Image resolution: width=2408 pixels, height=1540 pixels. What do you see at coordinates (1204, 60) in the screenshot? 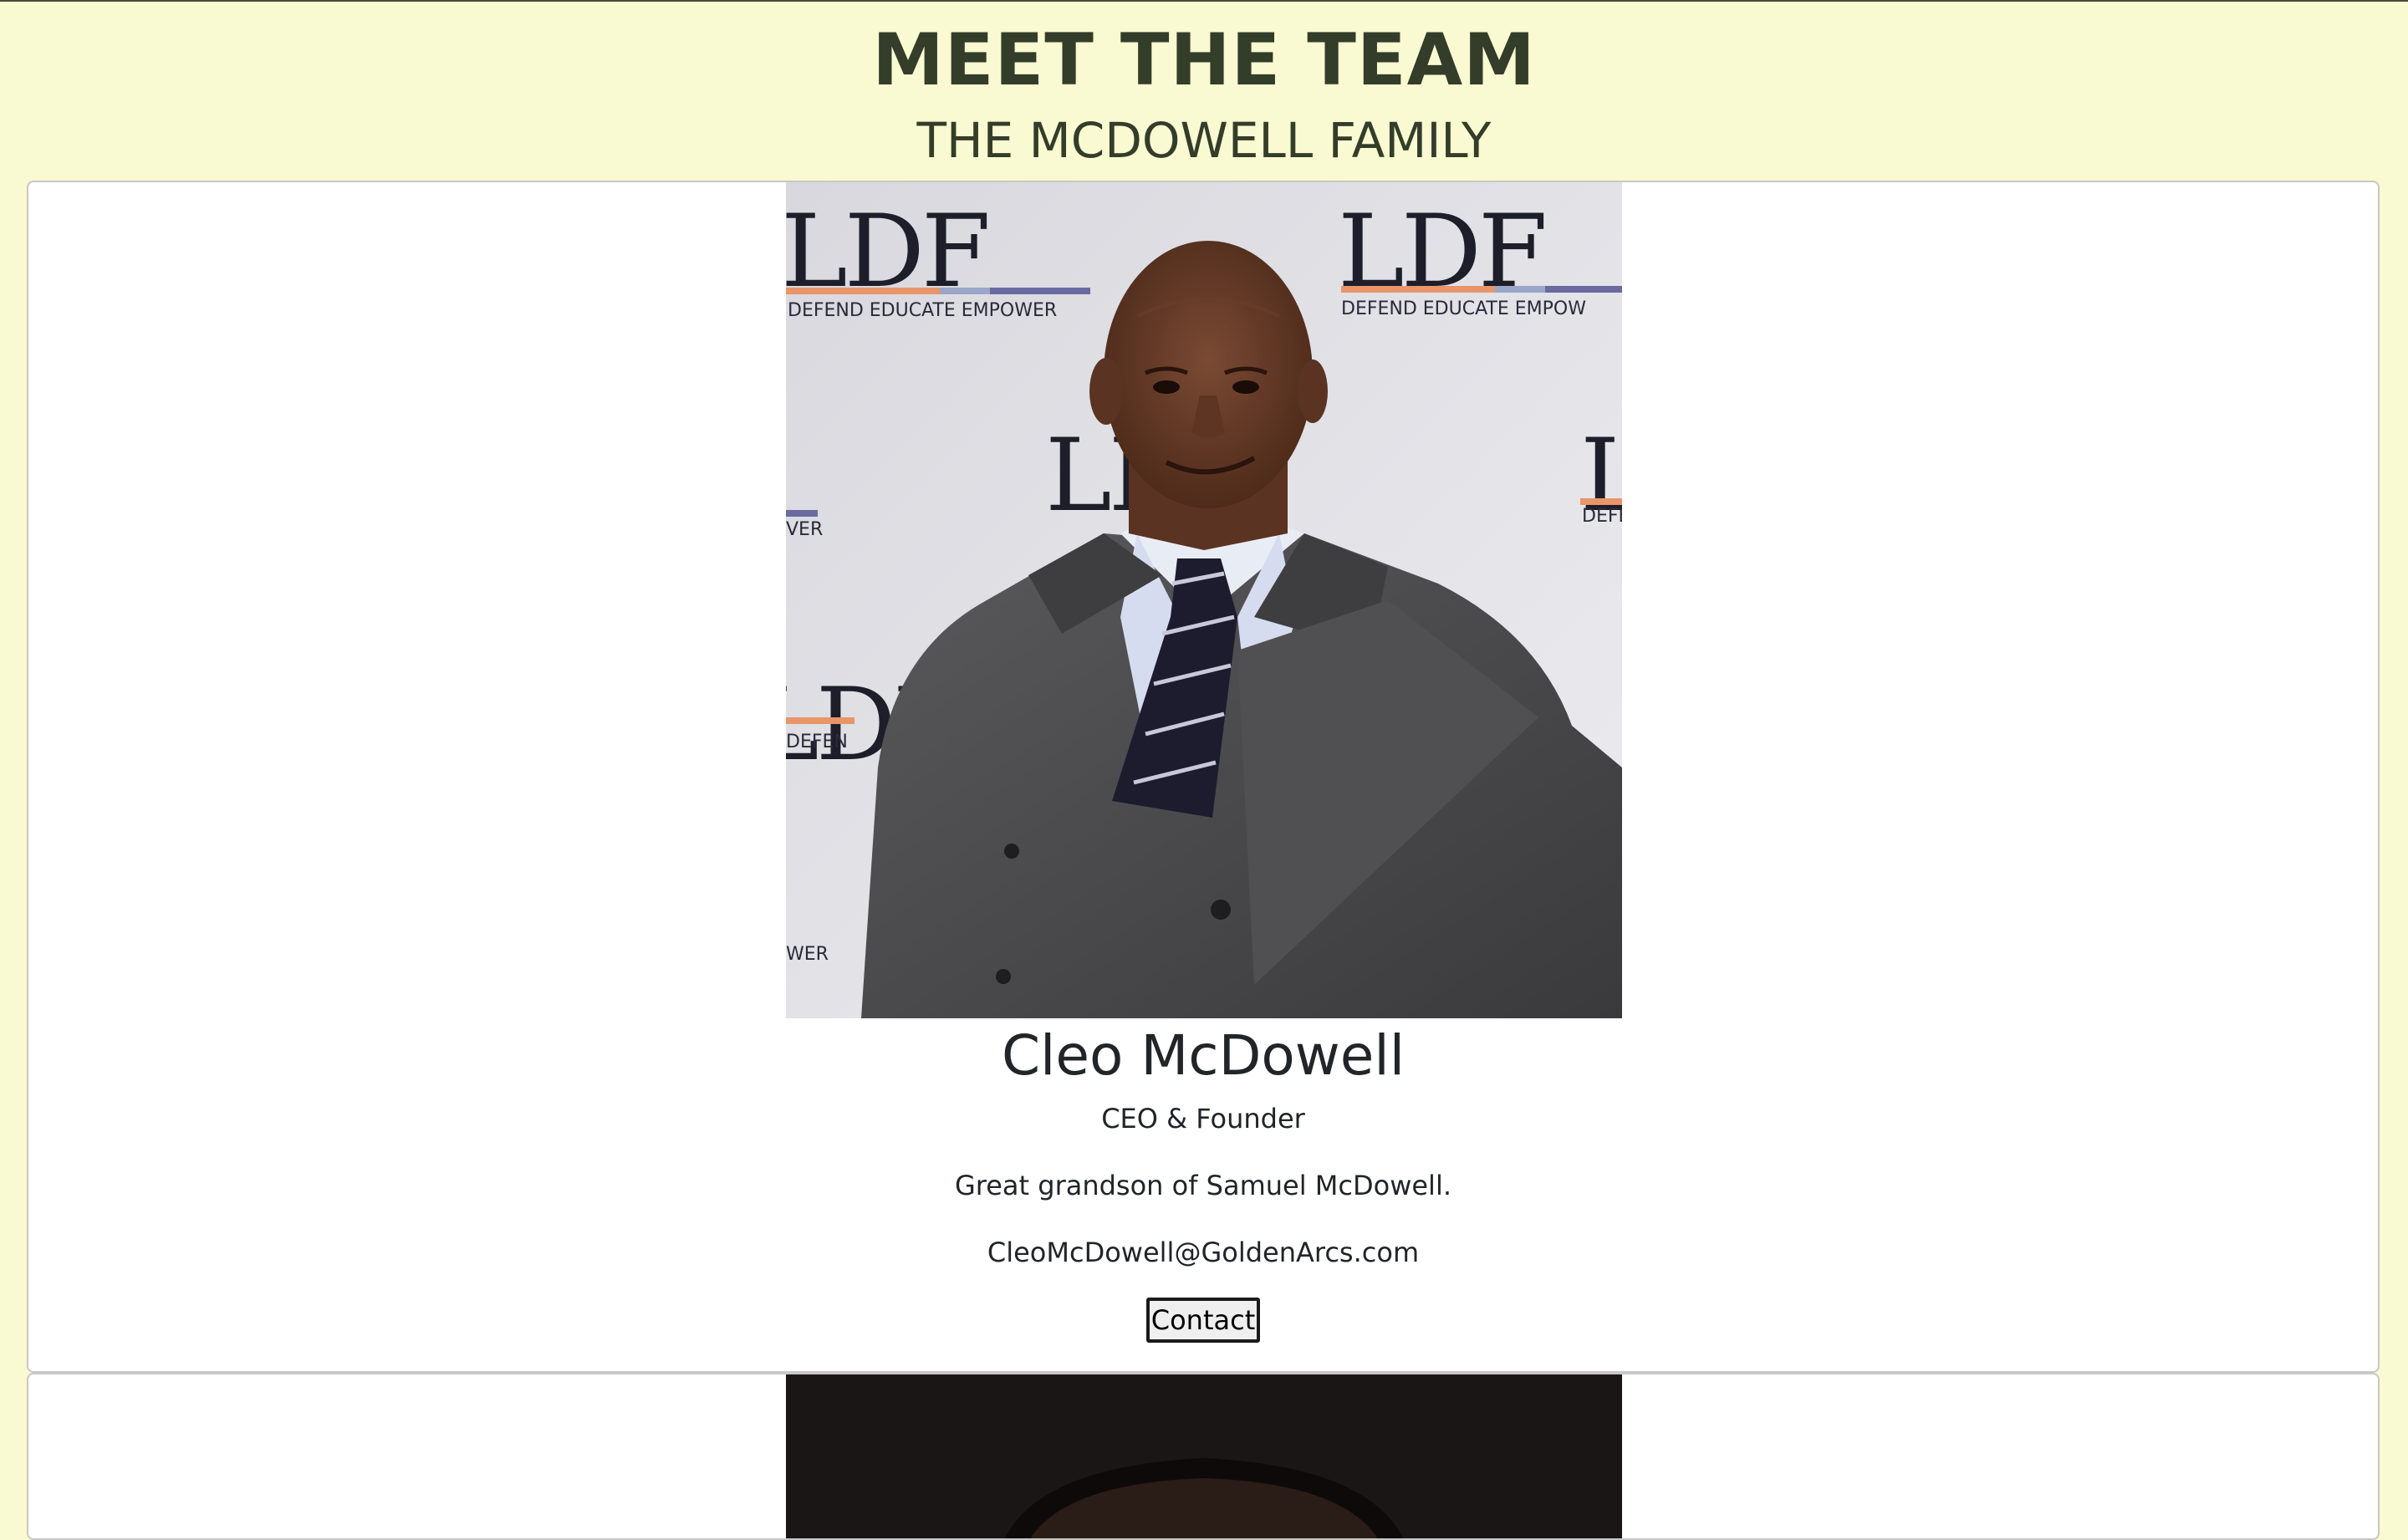
I see `page-title: MEET THE TEAM` at bounding box center [1204, 60].